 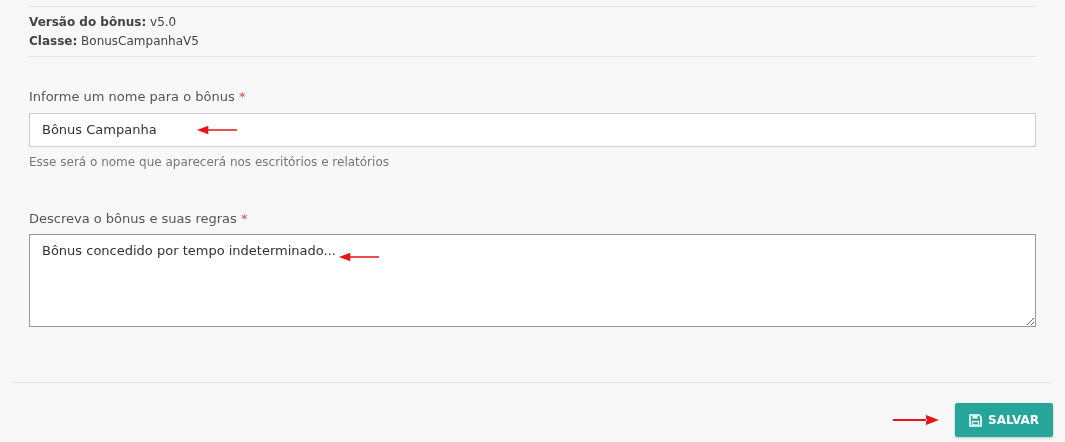 What do you see at coordinates (209, 162) in the screenshot?
I see `help-text: Esse será o nome que aparecerá nos escritórios e relatórios` at bounding box center [209, 162].